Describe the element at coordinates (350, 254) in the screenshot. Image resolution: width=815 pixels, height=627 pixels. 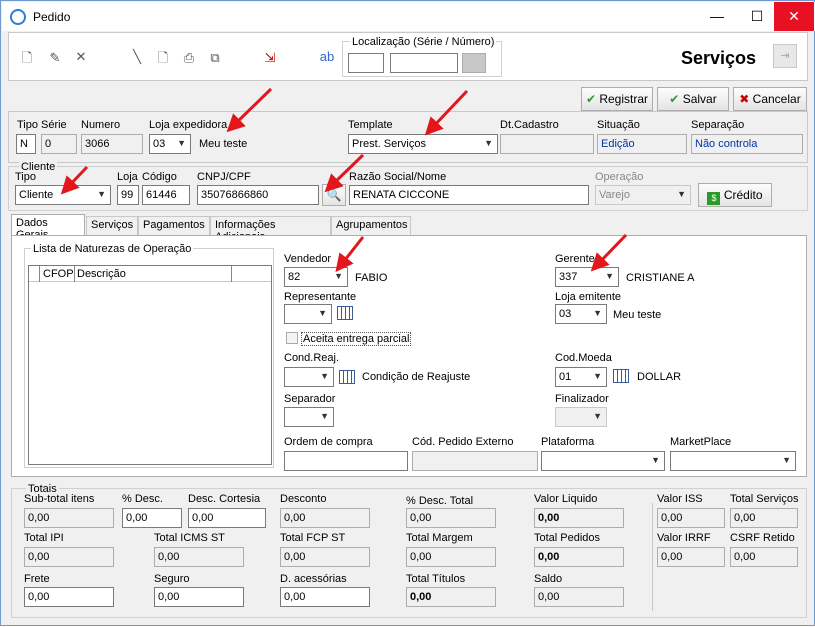
I see `arrow-vendedor` at that location.